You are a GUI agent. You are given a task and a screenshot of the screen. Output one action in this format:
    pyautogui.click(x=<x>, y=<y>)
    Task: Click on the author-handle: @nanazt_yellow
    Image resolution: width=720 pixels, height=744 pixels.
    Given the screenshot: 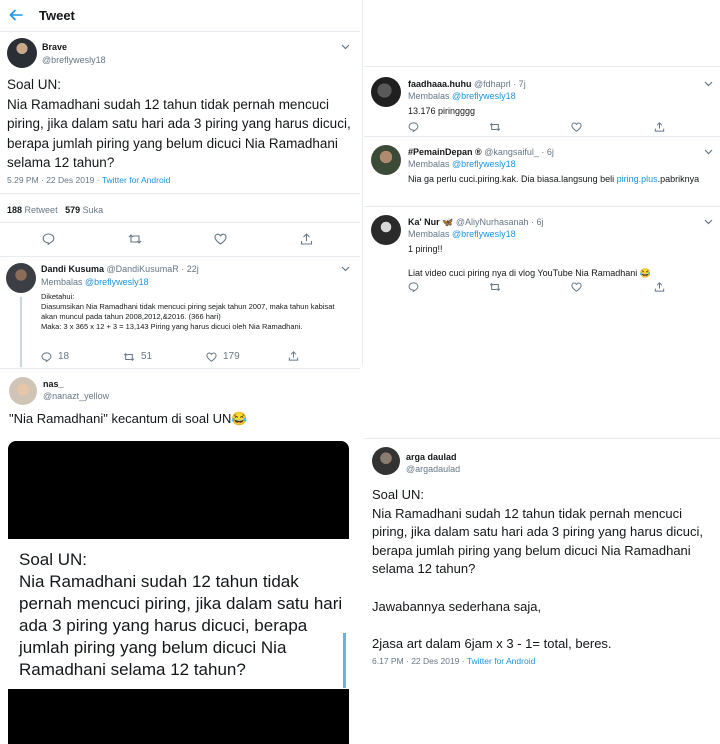 What is the action you would take?
    pyautogui.click(x=76, y=396)
    